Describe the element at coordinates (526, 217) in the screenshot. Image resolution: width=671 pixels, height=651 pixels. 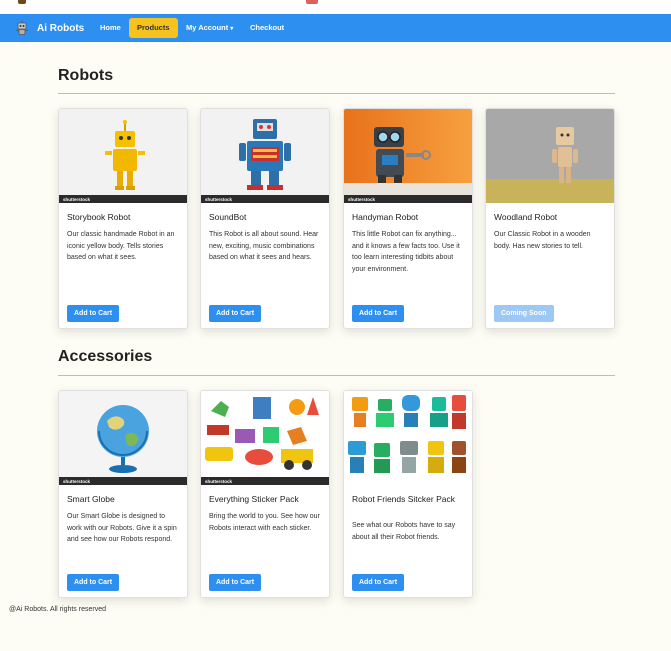
I see `product-title: Woodland Robot` at that location.